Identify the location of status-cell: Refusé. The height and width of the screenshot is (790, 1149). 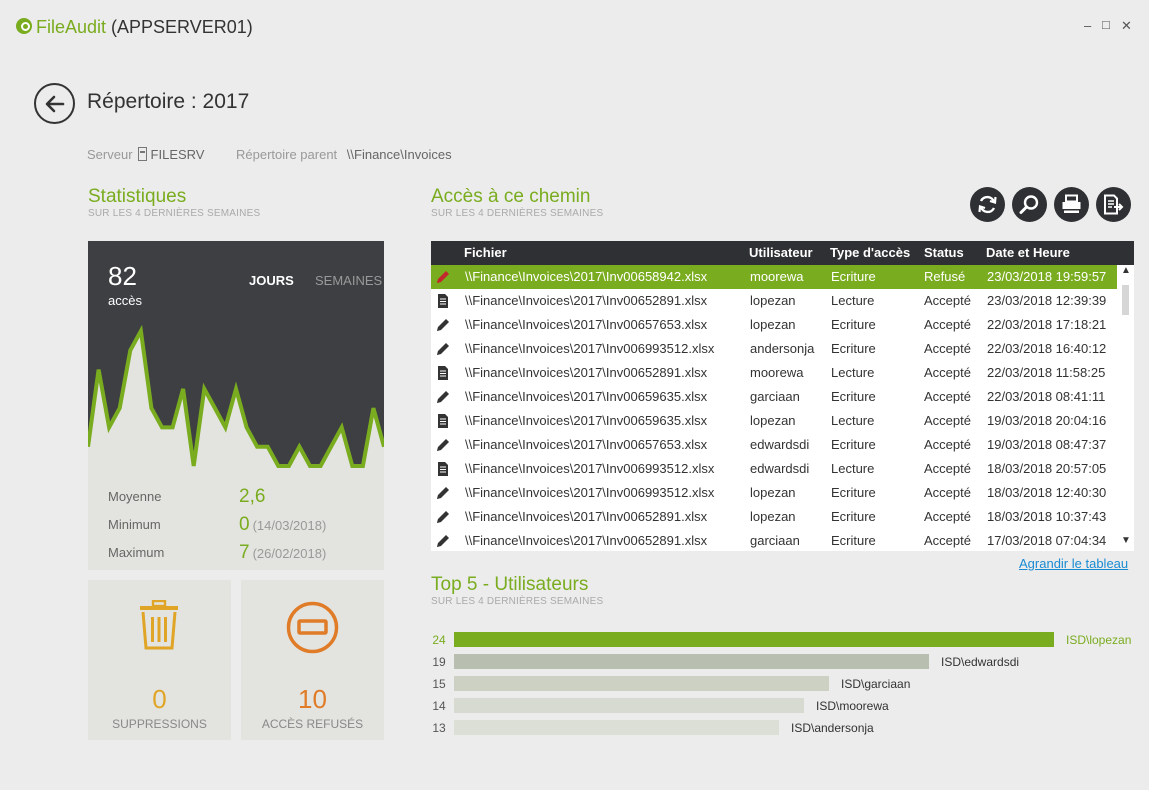
(945, 276).